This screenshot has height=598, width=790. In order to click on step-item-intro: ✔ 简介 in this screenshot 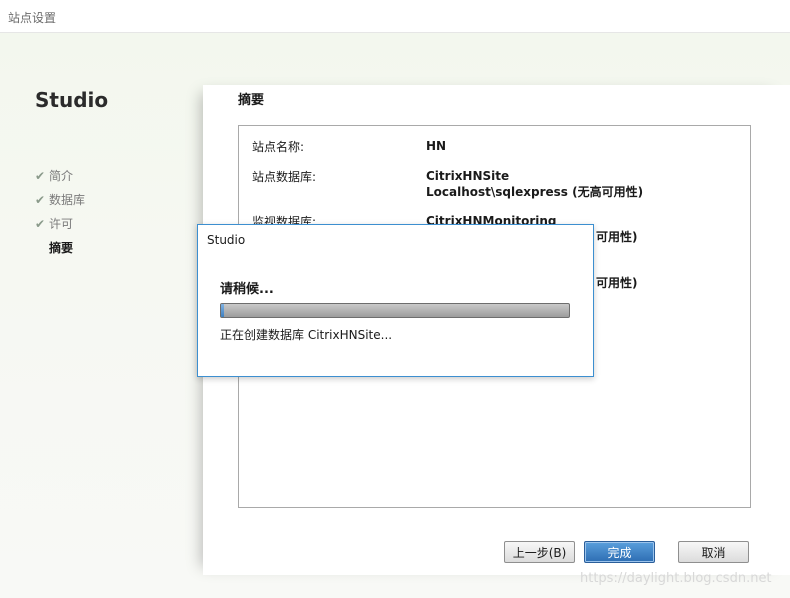, I will do `click(60, 176)`.